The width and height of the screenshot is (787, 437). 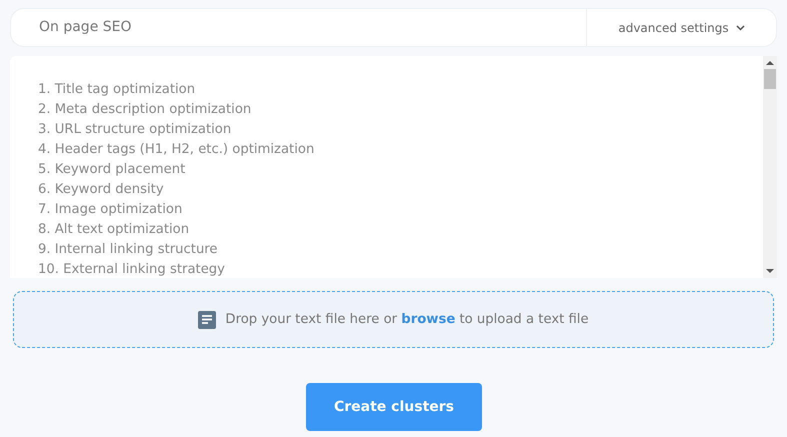 What do you see at coordinates (128, 250) in the screenshot?
I see `keyword-line: 9. Internal linking structure` at bounding box center [128, 250].